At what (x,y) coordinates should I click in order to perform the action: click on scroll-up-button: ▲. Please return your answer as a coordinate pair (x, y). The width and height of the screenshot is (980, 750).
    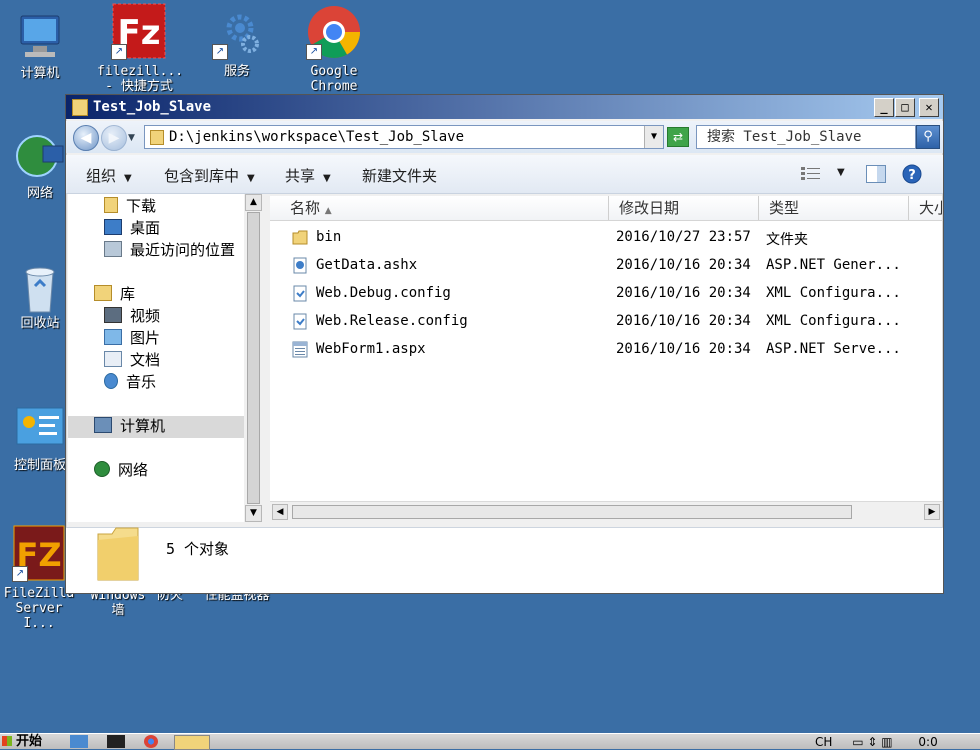
    Looking at the image, I should click on (253, 202).